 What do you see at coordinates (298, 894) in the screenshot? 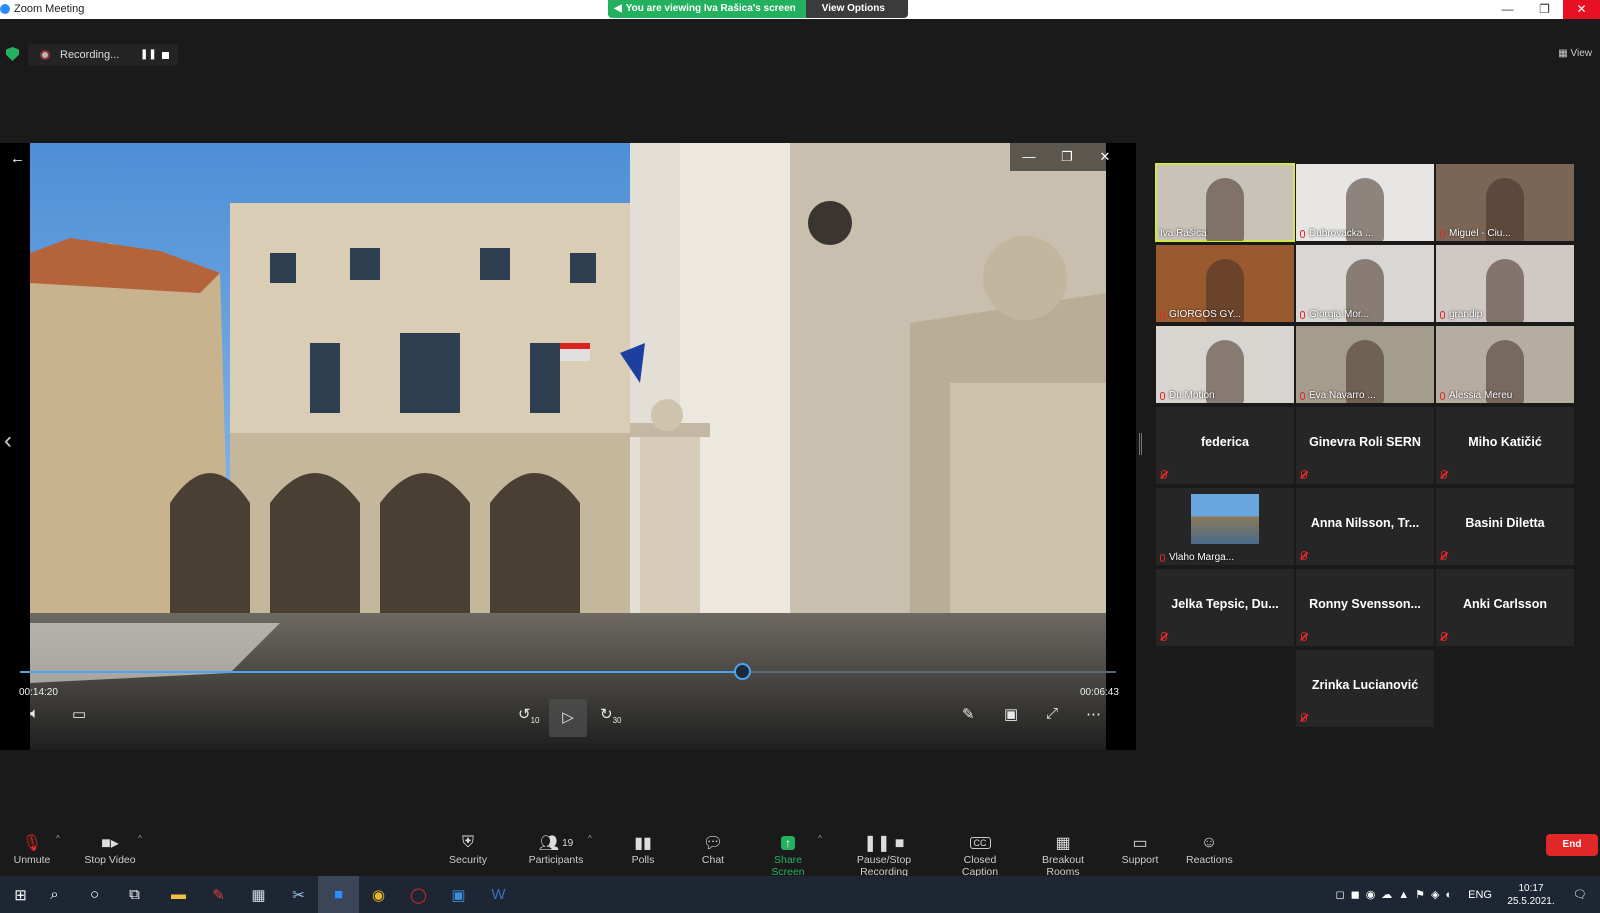
I see `snipping-tool-icon: ✂` at bounding box center [298, 894].